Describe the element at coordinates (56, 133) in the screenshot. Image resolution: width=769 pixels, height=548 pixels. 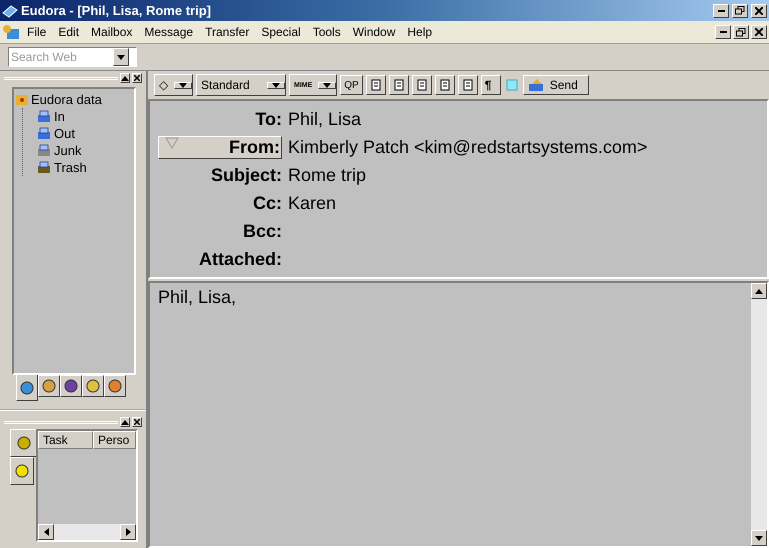
I see `mailbox-tree-item: Out` at that location.